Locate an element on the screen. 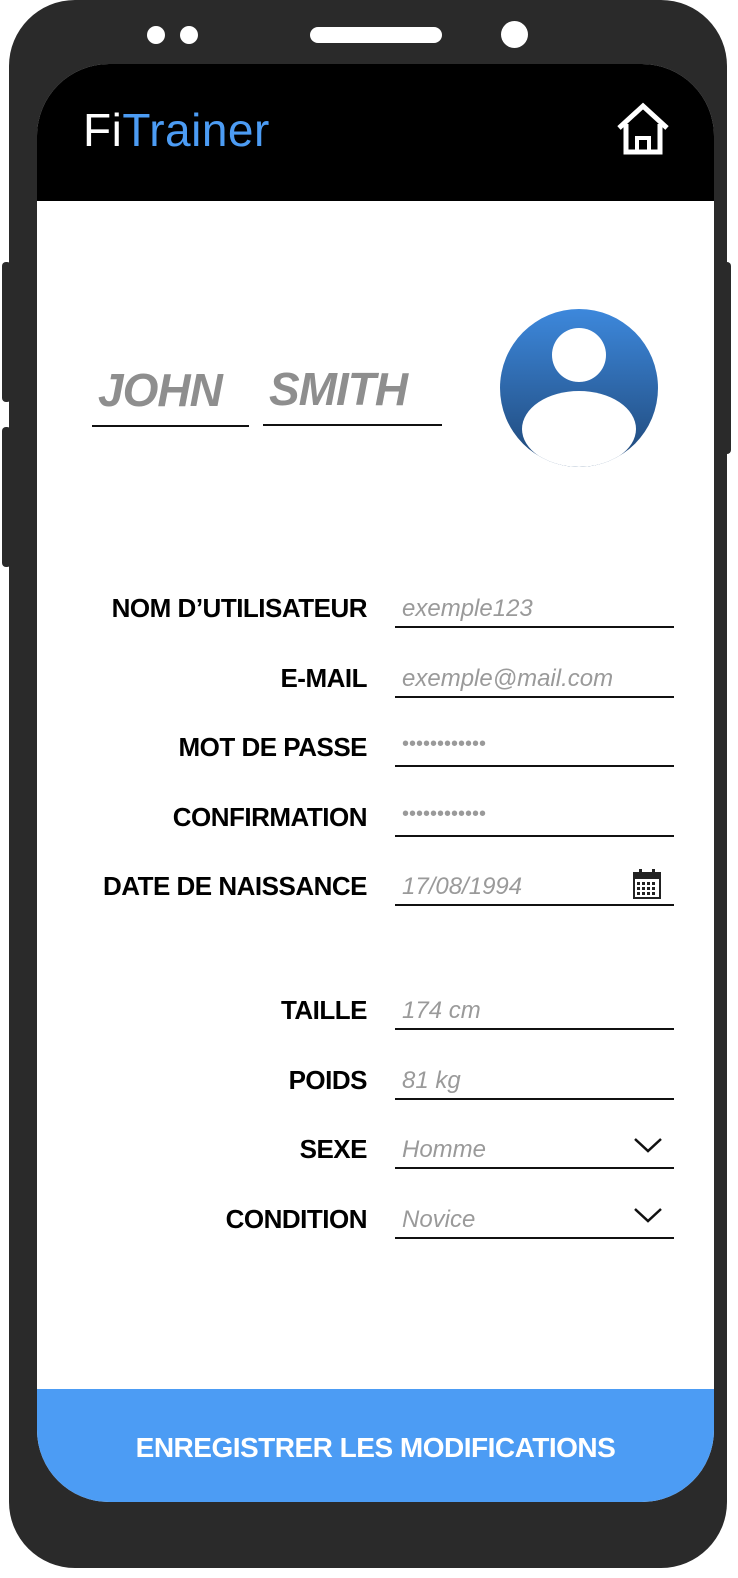 This screenshot has height=1578, width=738. home-button is located at coordinates (643, 128).